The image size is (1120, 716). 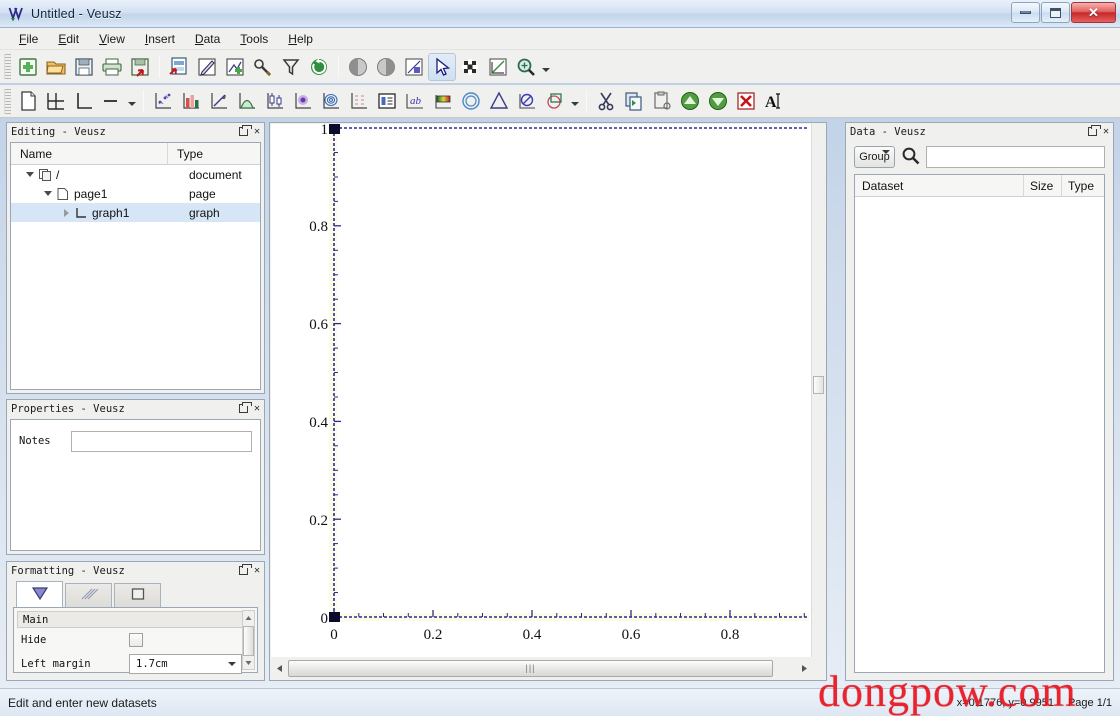 I want to click on add-label-icon: ab, so click(x=415, y=101).